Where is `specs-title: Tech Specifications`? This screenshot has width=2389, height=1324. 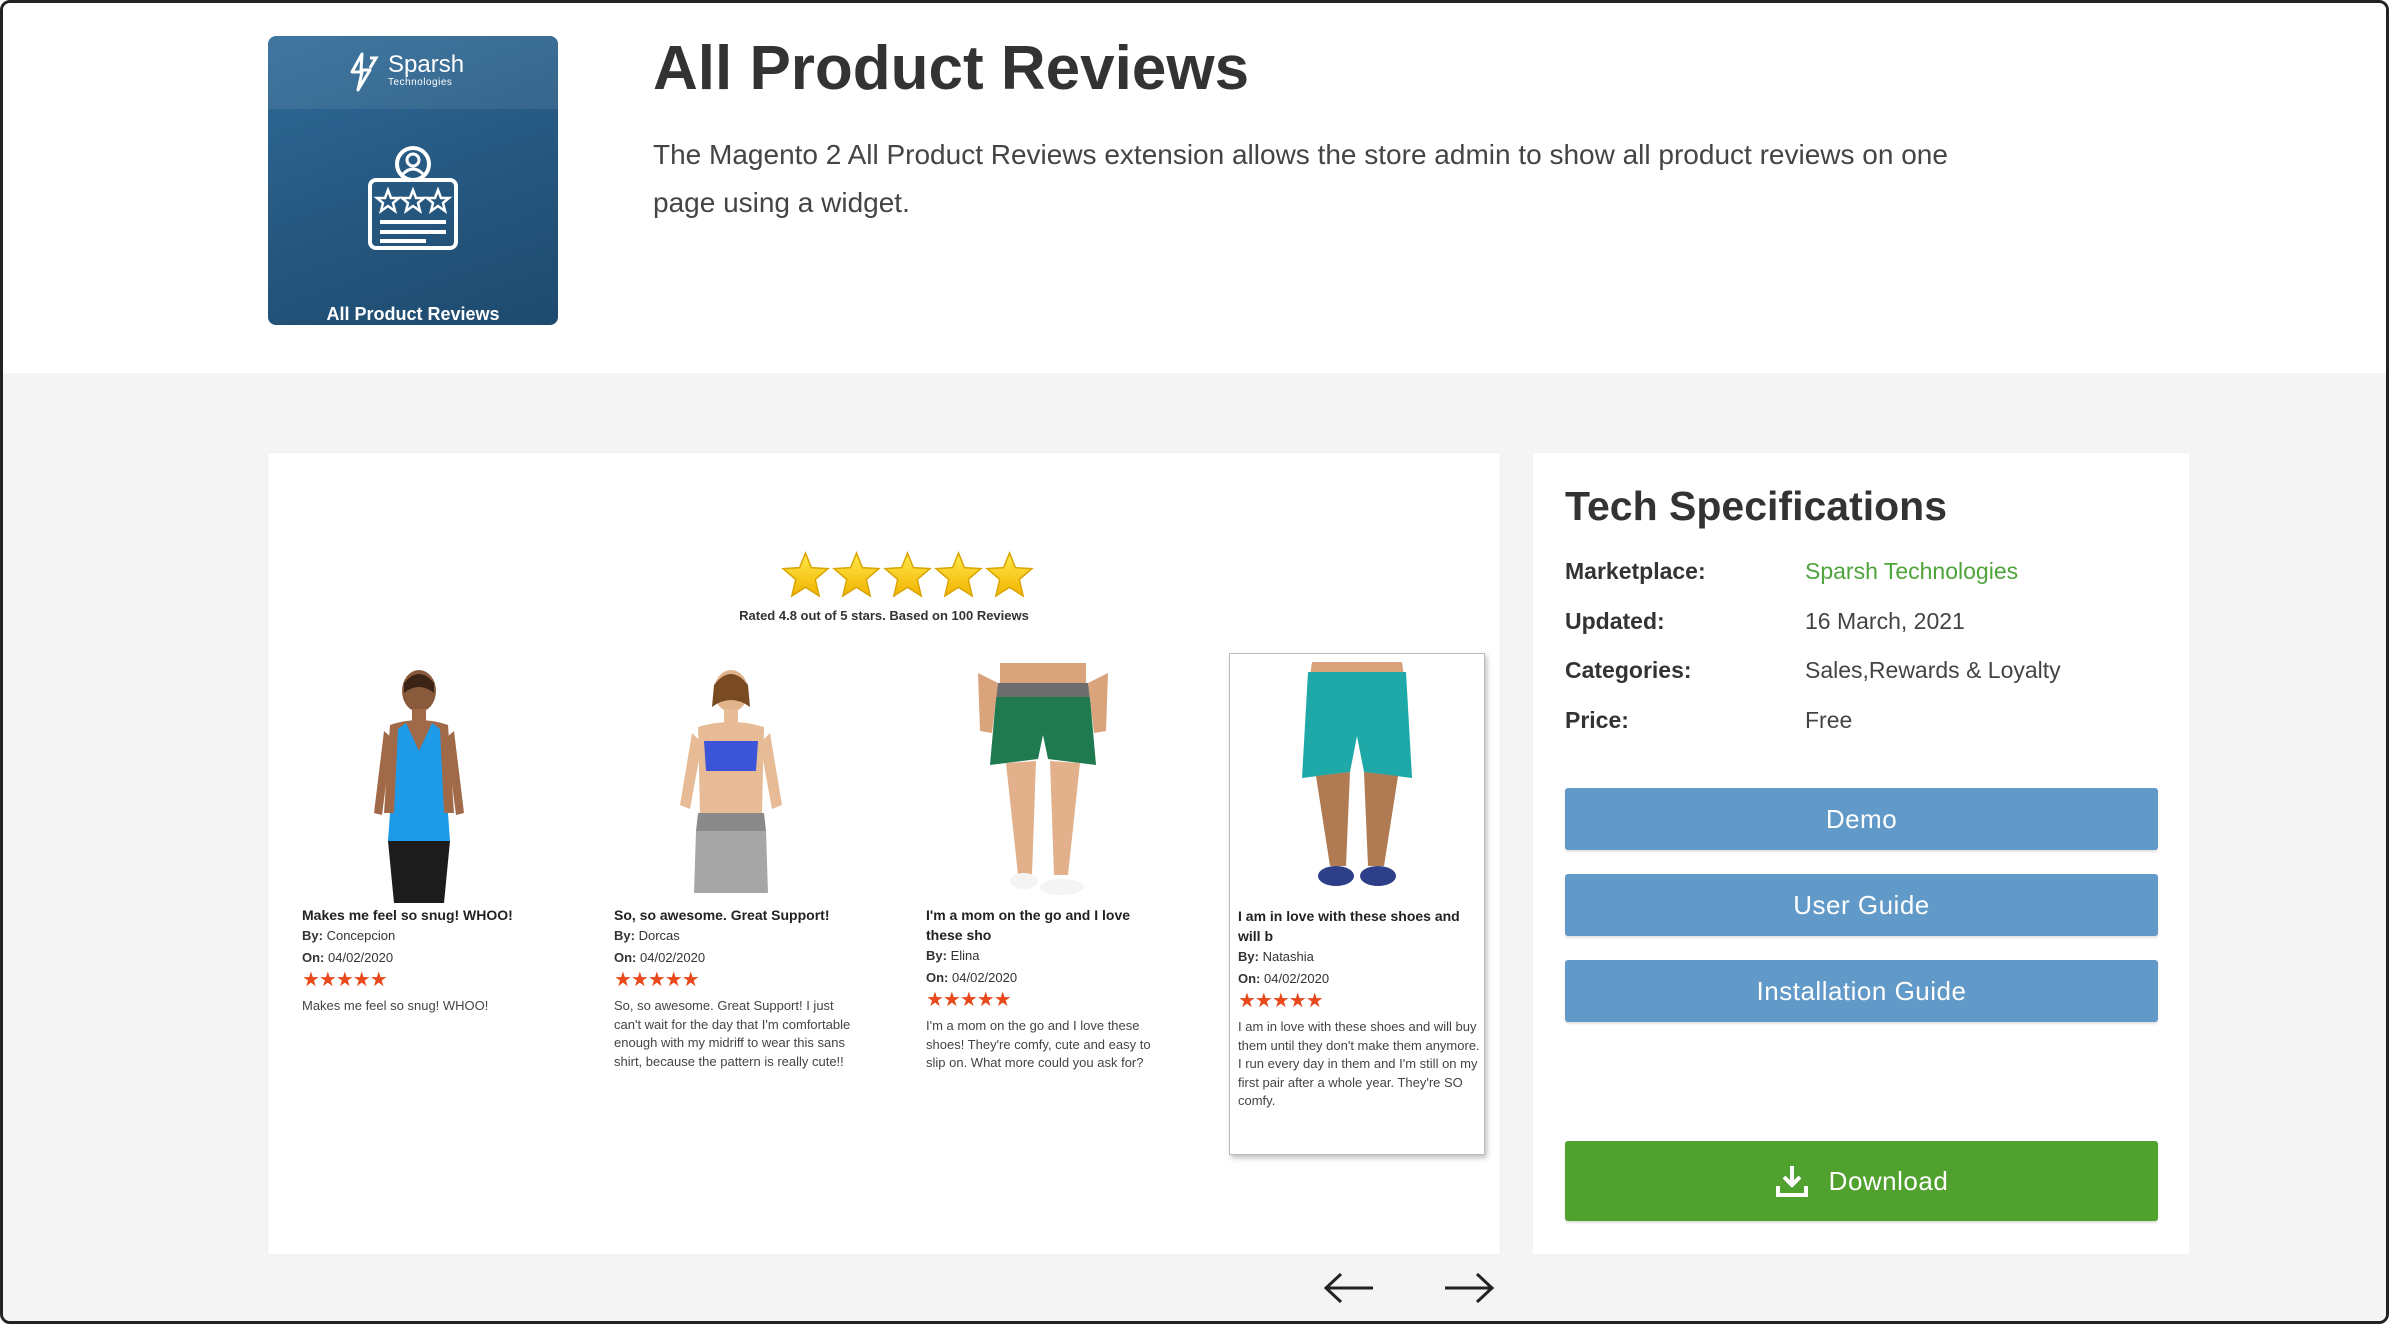 specs-title: Tech Specifications is located at coordinates (1756, 506).